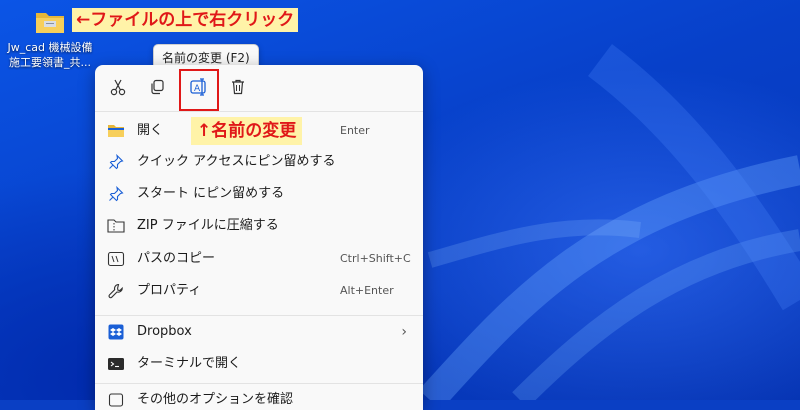  What do you see at coordinates (355, 130) in the screenshot?
I see `menu-item-shortcut: Enter` at bounding box center [355, 130].